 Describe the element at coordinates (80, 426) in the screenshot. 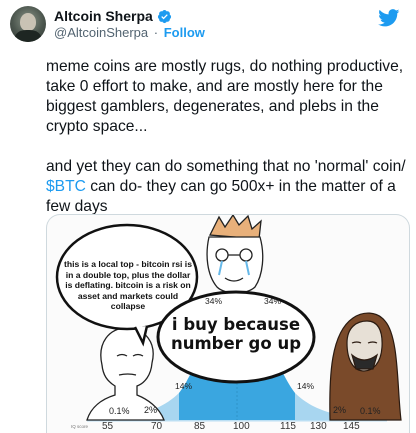

I see `iq-score-caption: IQ score` at that location.